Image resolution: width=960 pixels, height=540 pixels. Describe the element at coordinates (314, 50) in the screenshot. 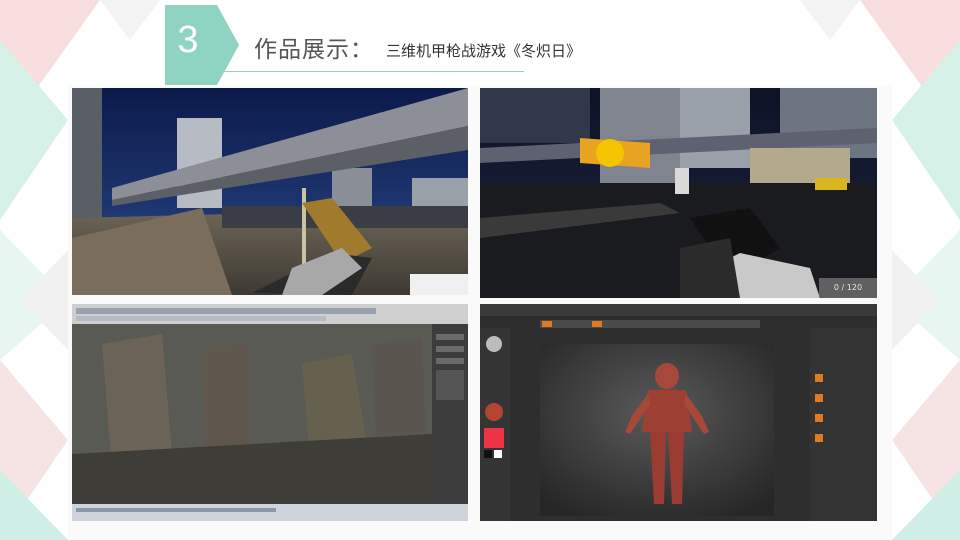

I see `page-title: 作品展示：` at that location.